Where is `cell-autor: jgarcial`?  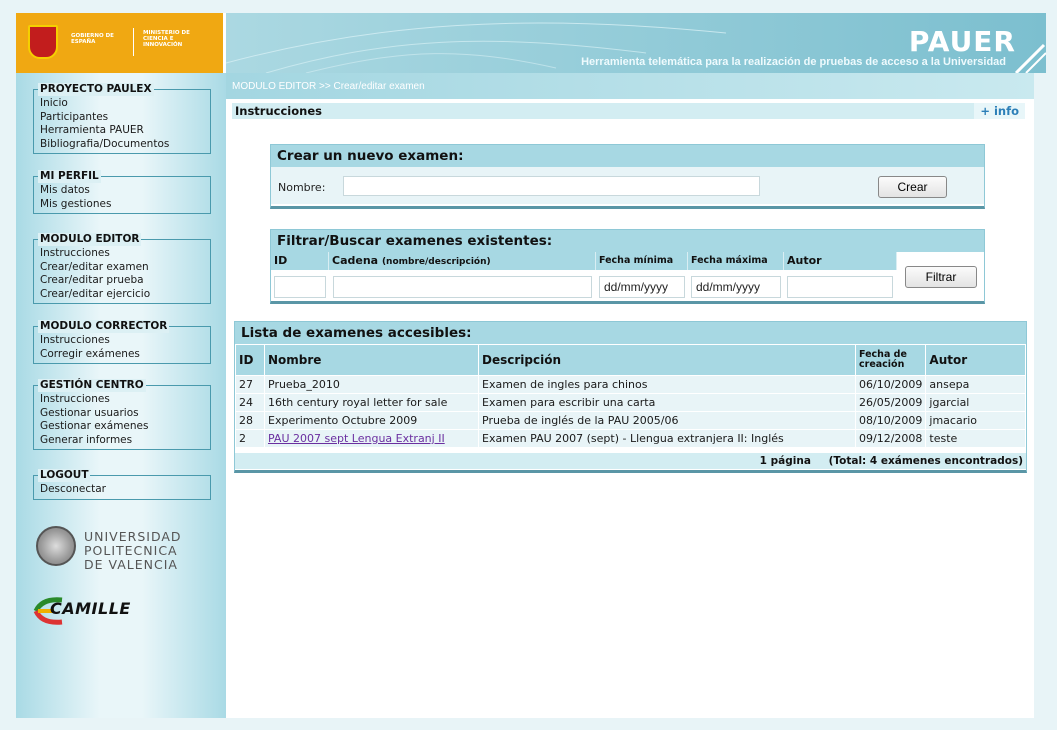 cell-autor: jgarcial is located at coordinates (975, 402).